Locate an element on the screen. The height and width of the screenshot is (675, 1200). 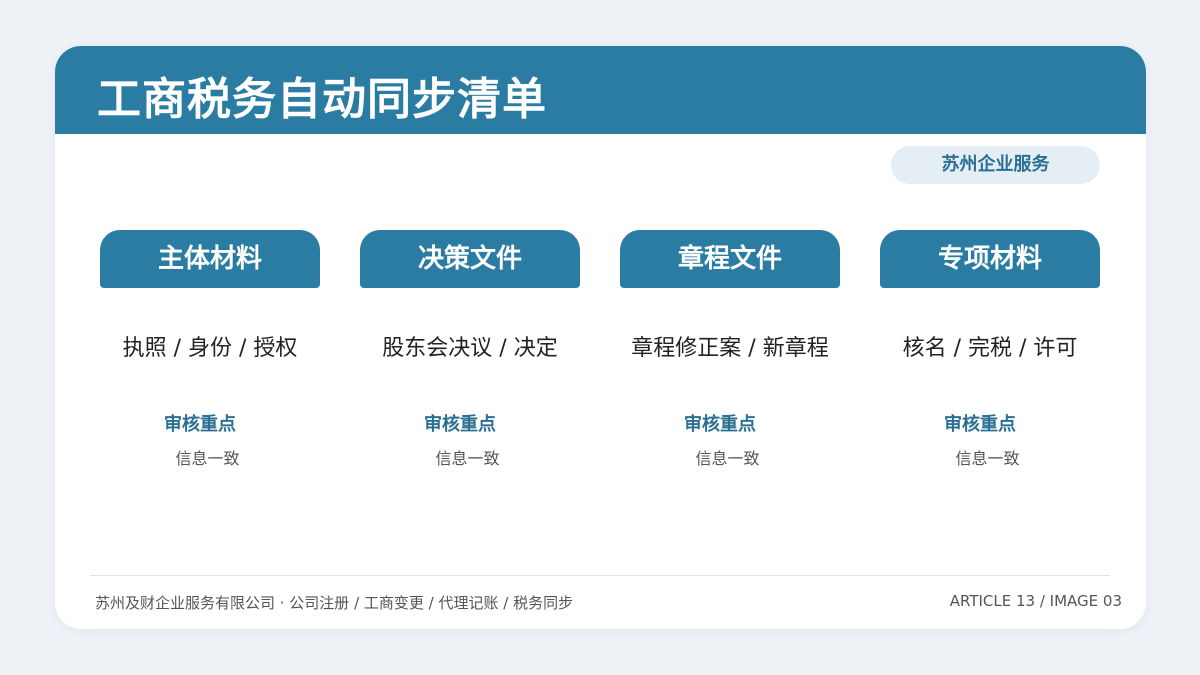
region-badge: 苏州企业服务 is located at coordinates (995, 165).